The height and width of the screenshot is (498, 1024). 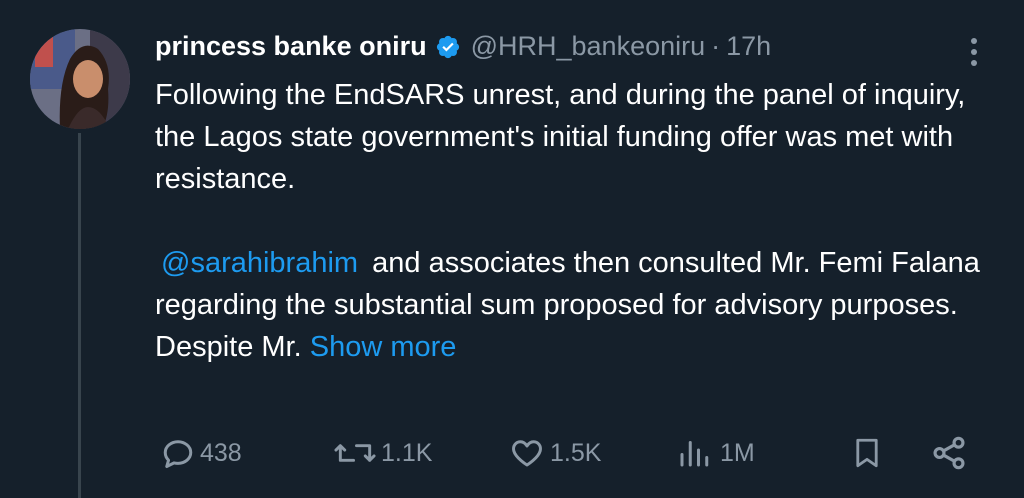 I want to click on author-handle: @HRH_bankeoniru, so click(x=588, y=46).